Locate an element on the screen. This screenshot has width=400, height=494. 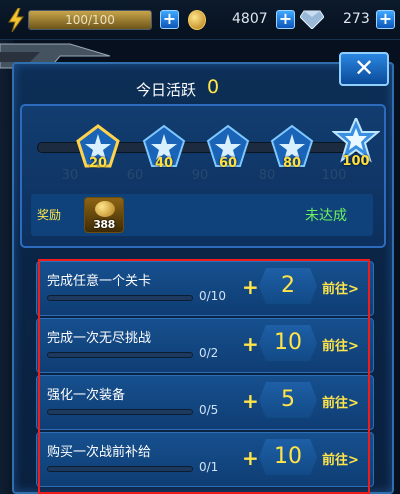
coin-reward-icon: 388 is located at coordinates (104, 215).